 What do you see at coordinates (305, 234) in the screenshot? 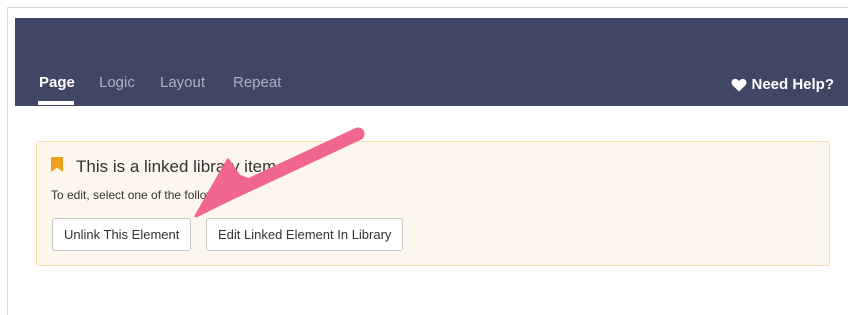
I see `edit-linked-element-button: Edit Linked Element In Library` at bounding box center [305, 234].